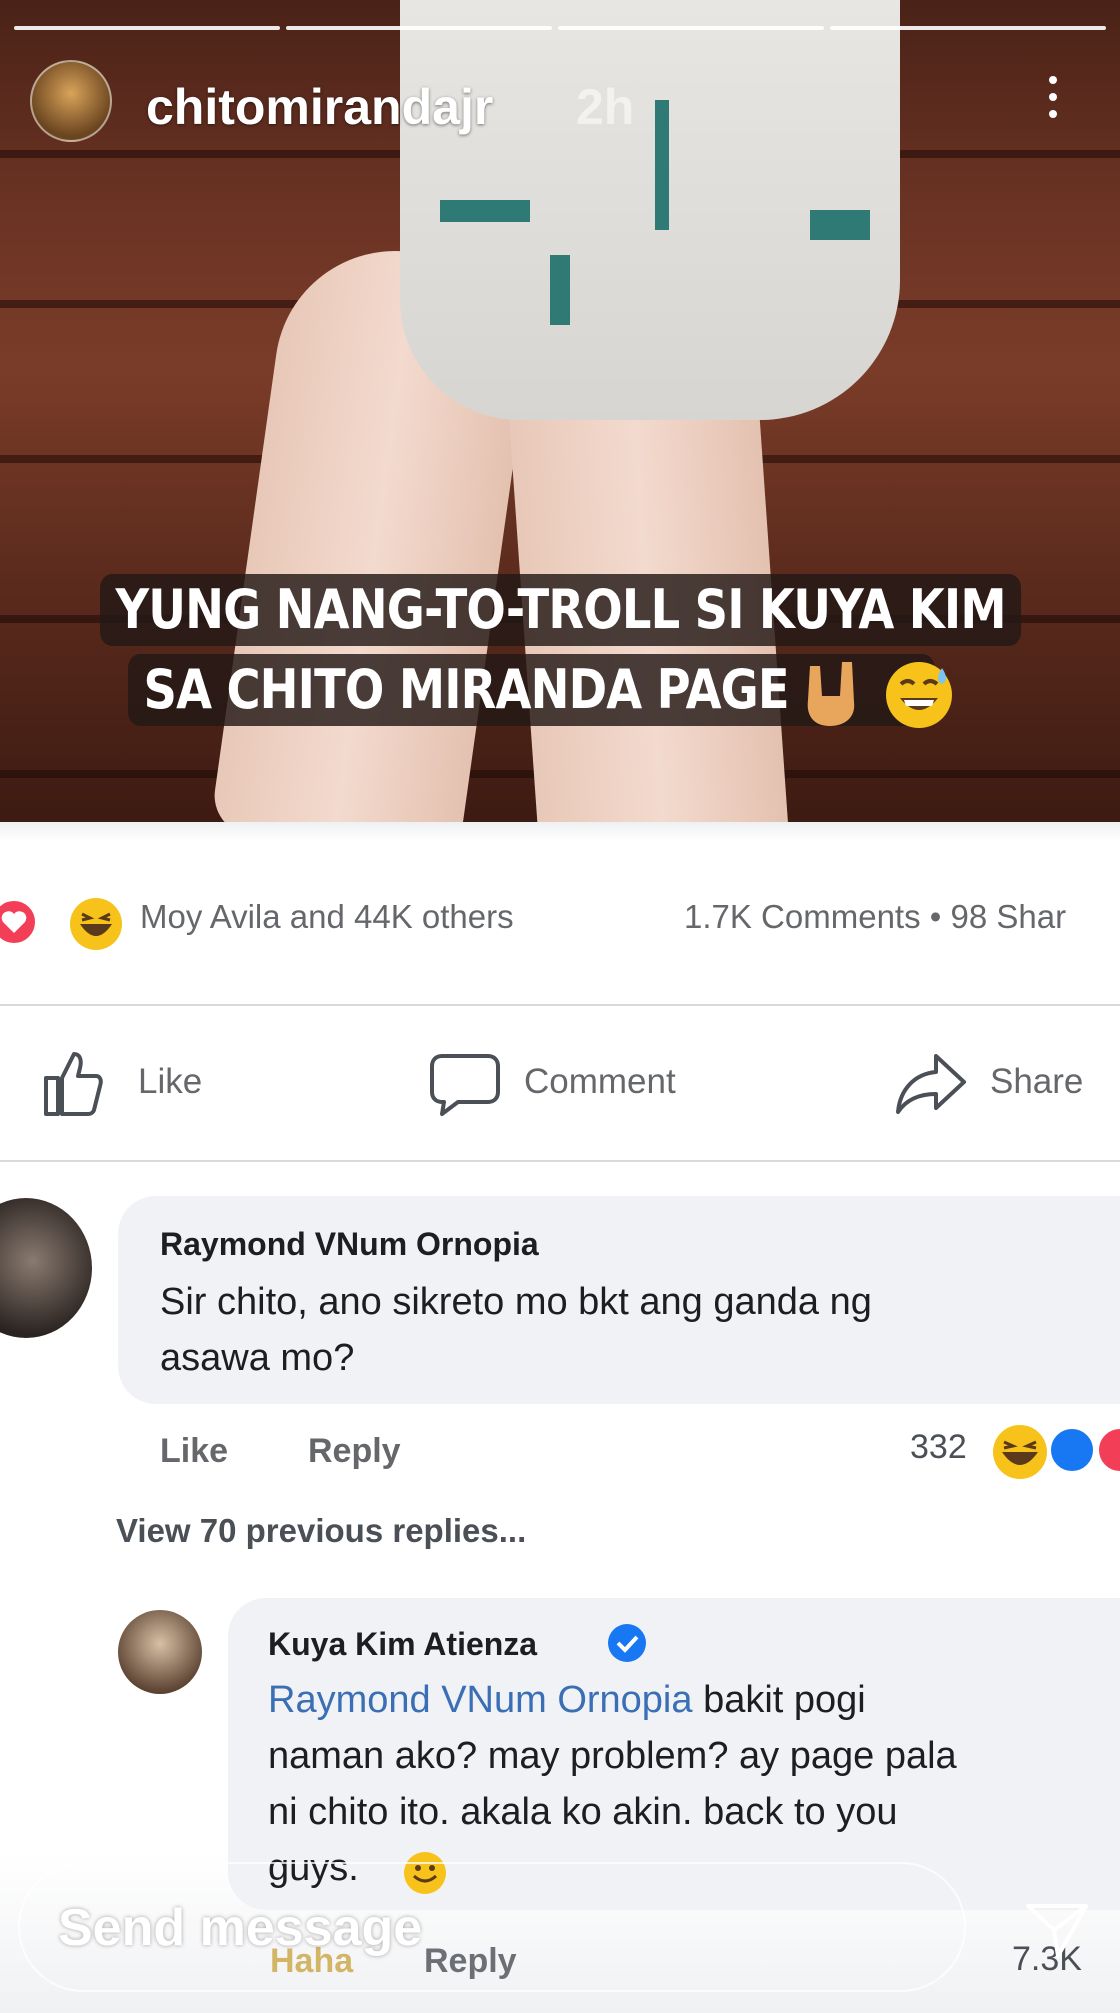 The image size is (1120, 2013). What do you see at coordinates (73, 1083) in the screenshot?
I see `like-thumb-icon` at bounding box center [73, 1083].